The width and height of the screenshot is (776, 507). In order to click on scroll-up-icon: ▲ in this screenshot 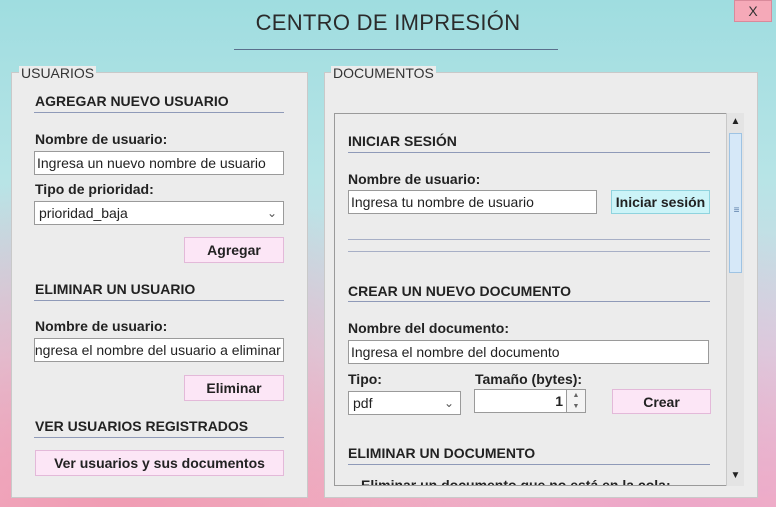, I will do `click(735, 121)`.